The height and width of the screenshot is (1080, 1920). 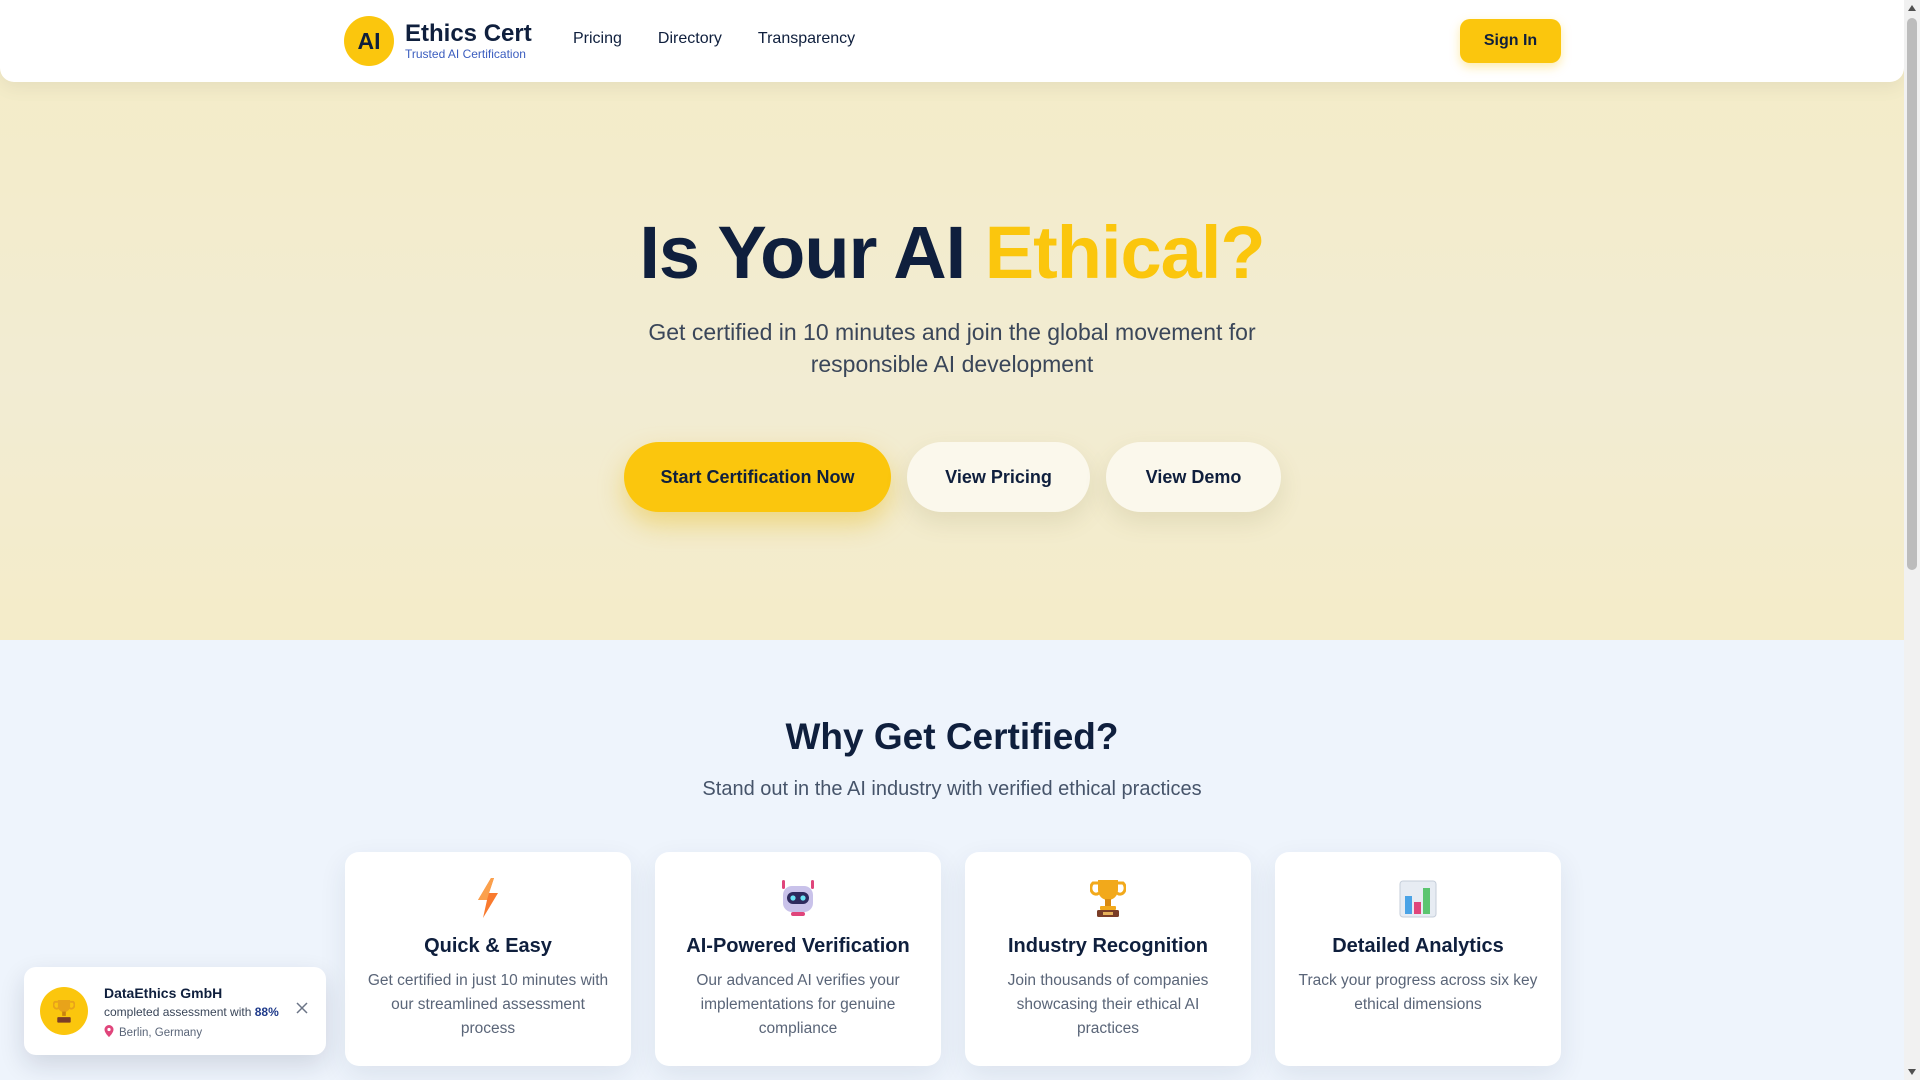 What do you see at coordinates (369, 41) in the screenshot?
I see `logo-badge: AI` at bounding box center [369, 41].